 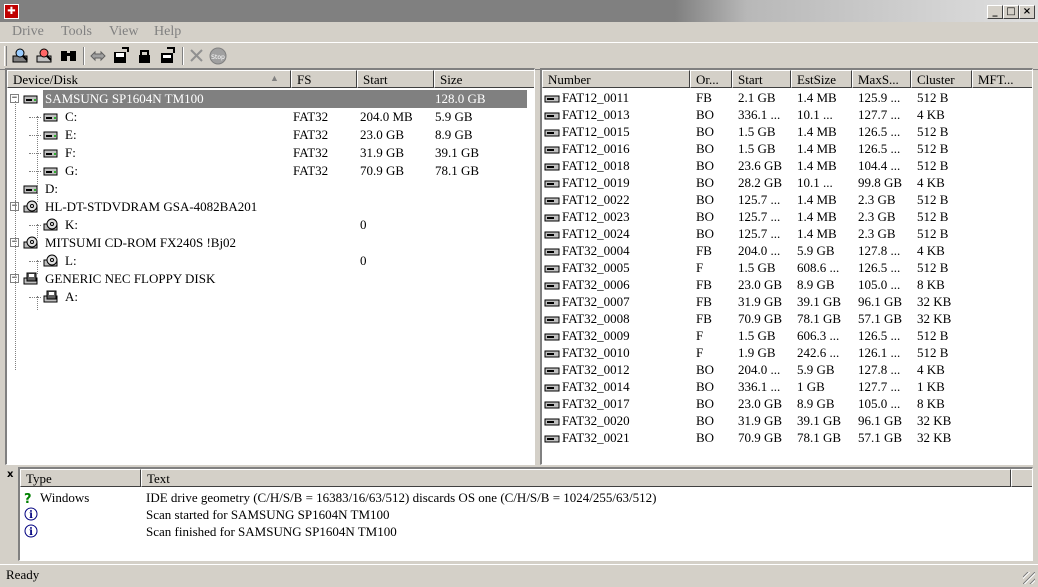 I want to click on partition-row: FAT12_0019 BO 28.2 GB 10.1 ... 99.8 GB 4 KB, so click(x=787, y=182).